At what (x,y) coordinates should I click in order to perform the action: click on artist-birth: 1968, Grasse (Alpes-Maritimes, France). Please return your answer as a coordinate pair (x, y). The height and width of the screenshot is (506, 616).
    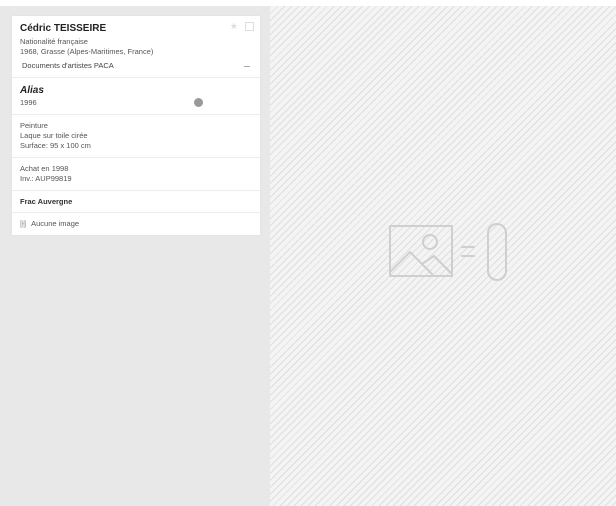
    Looking at the image, I should click on (87, 51).